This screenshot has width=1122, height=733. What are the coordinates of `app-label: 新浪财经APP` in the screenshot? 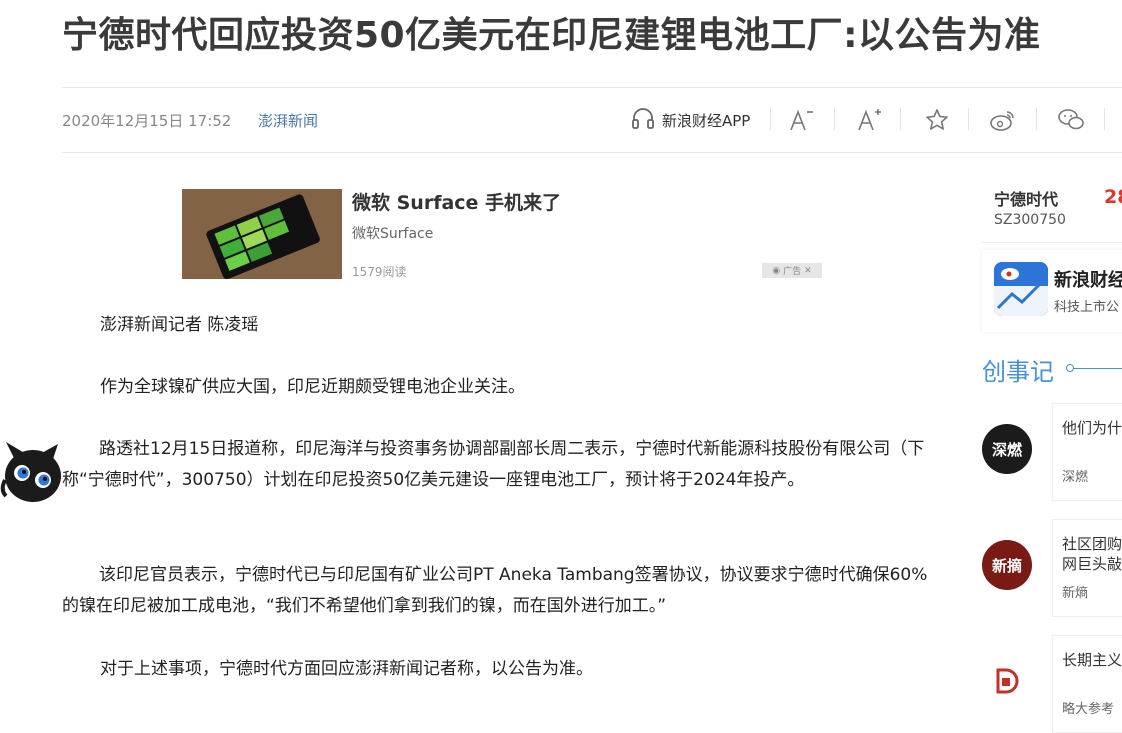 It's located at (706, 120).